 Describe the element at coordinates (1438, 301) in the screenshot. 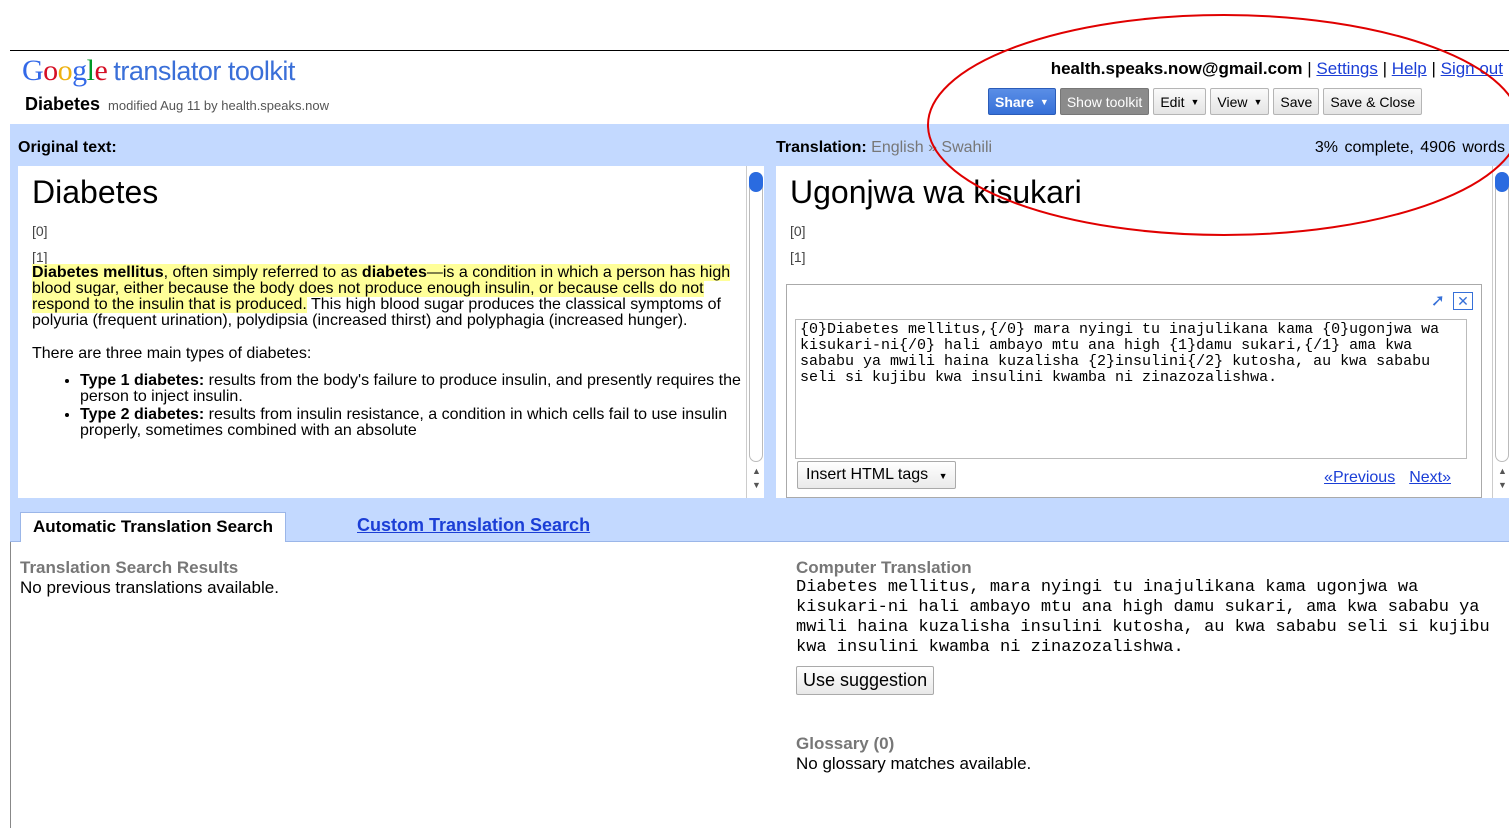

I see `expand-arrow-icon: ➚` at that location.